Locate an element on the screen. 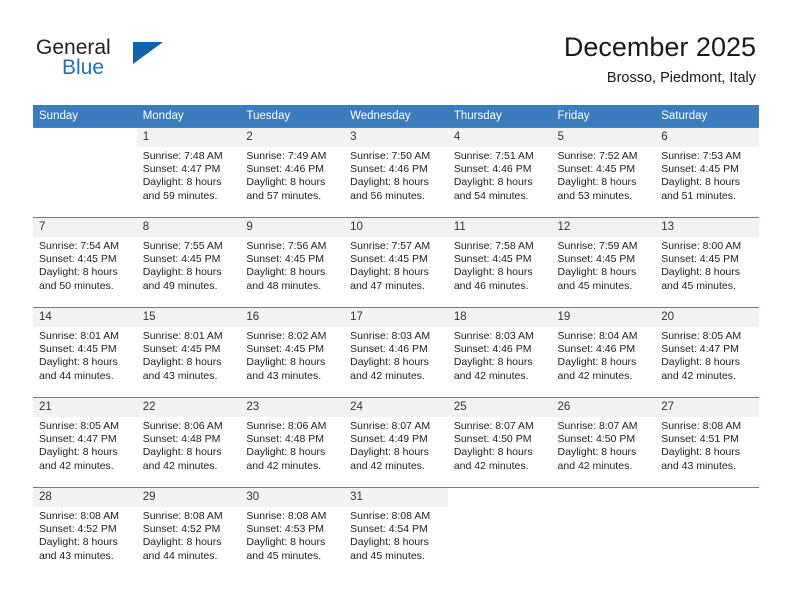 The height and width of the screenshot is (612, 792). day-daylight2-text: and 45 minutes. is located at coordinates (595, 285).